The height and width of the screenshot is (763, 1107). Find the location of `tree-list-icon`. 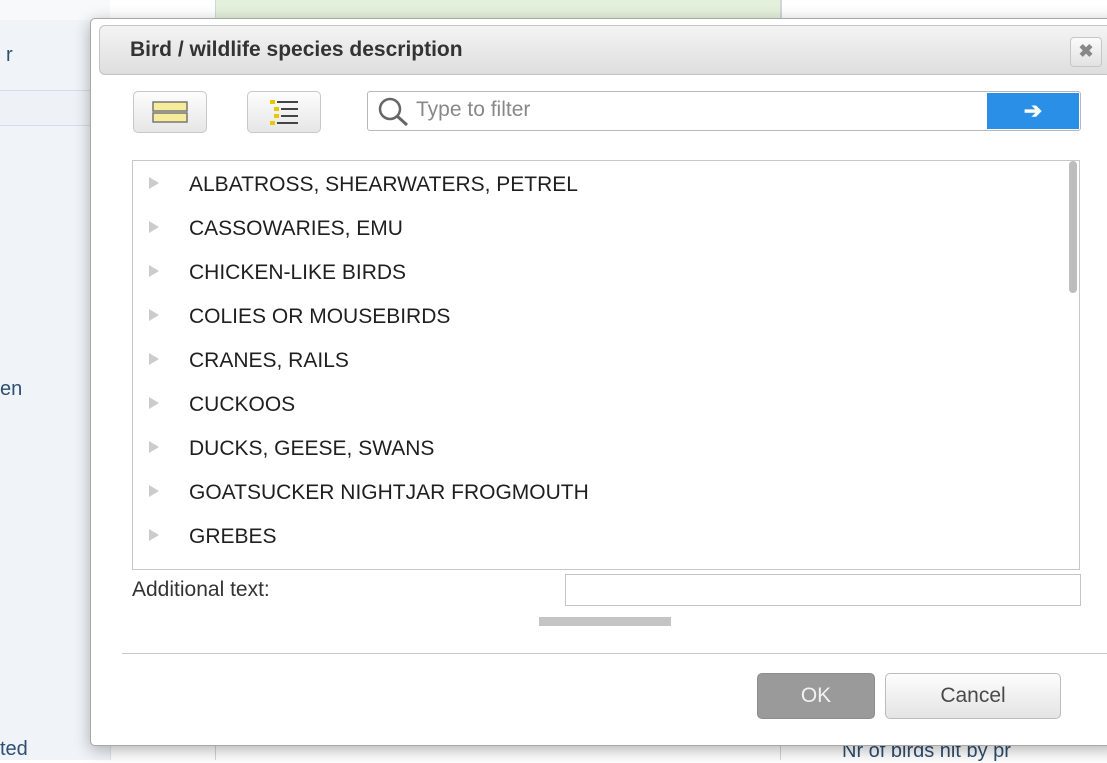

tree-list-icon is located at coordinates (284, 112).